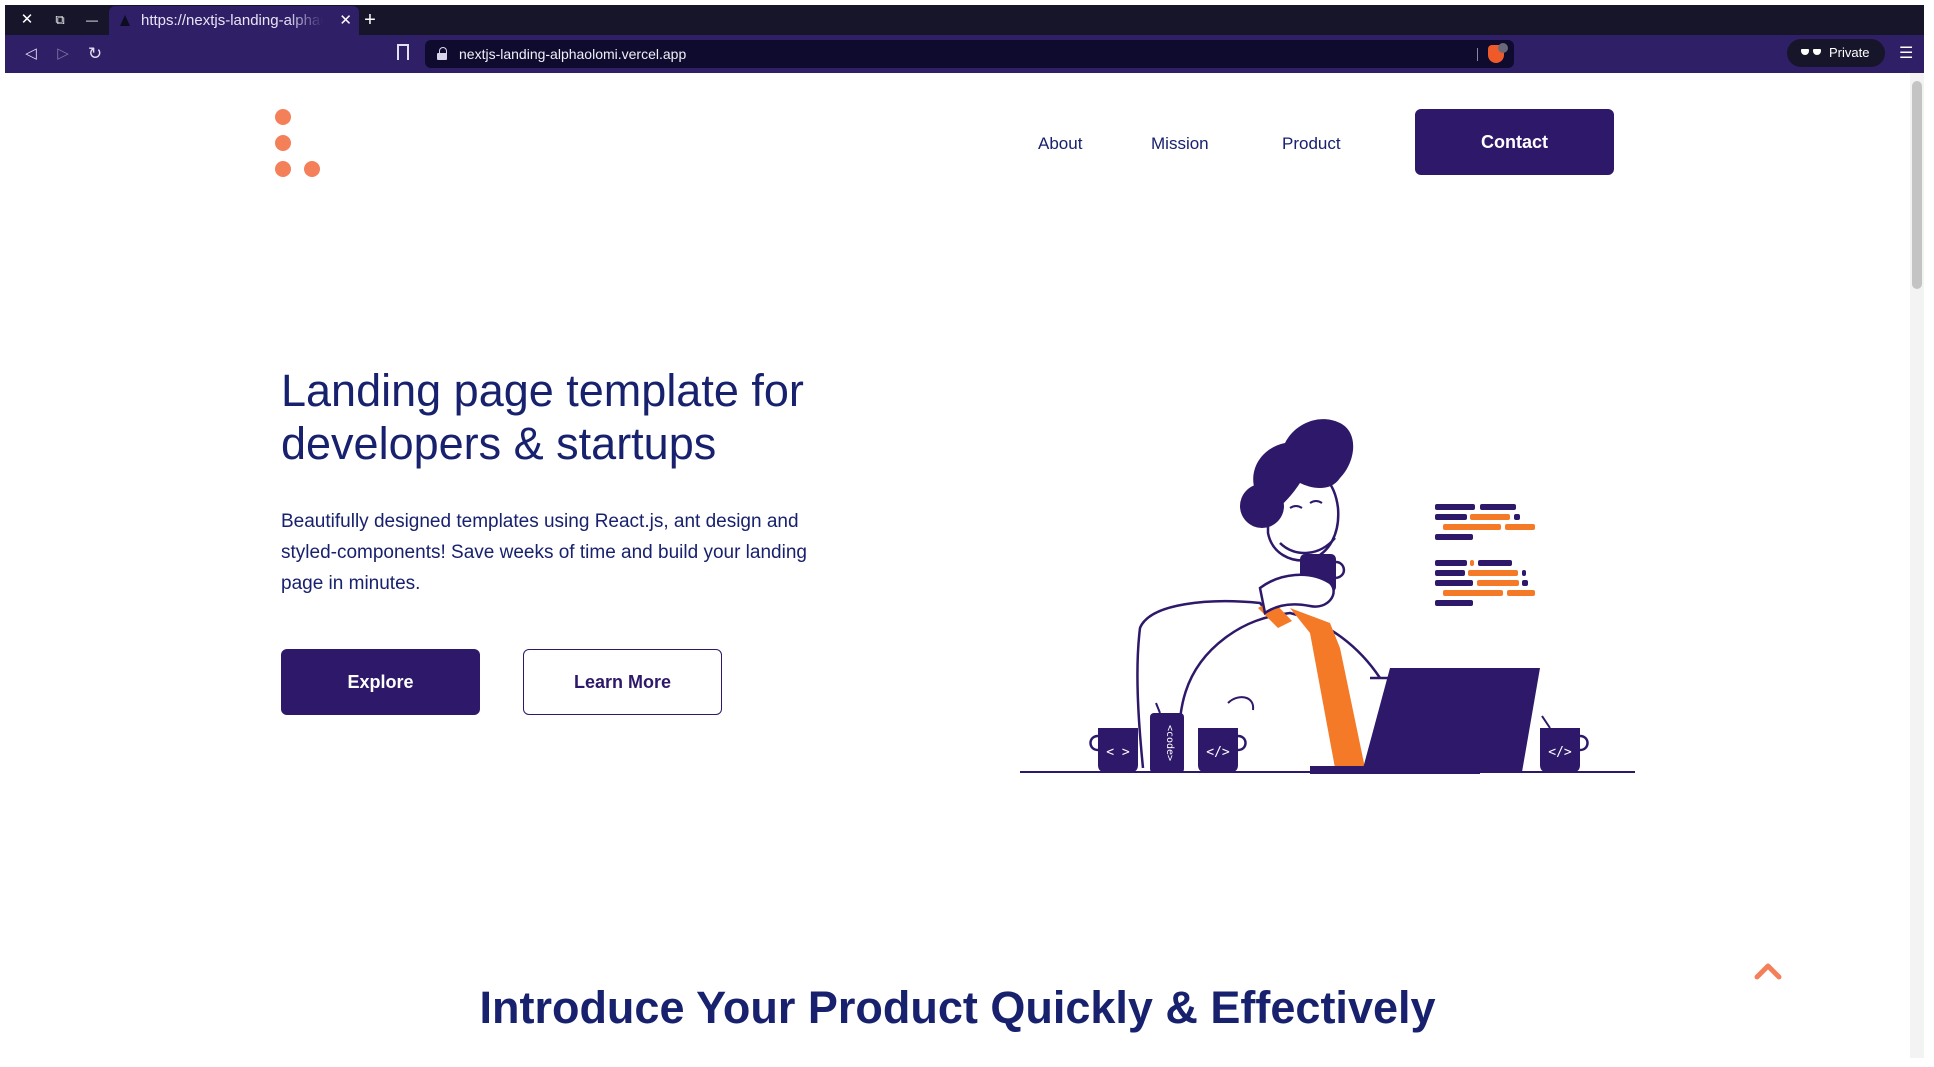 The image size is (1934, 1067). Describe the element at coordinates (1169, 743) in the screenshot. I see `can-label: <code>` at that location.